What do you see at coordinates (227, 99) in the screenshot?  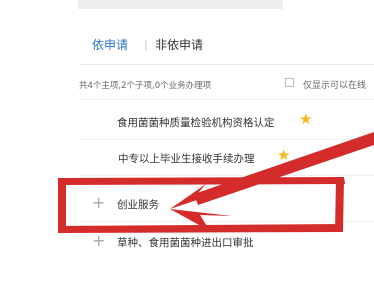 I see `summary-divider` at bounding box center [227, 99].